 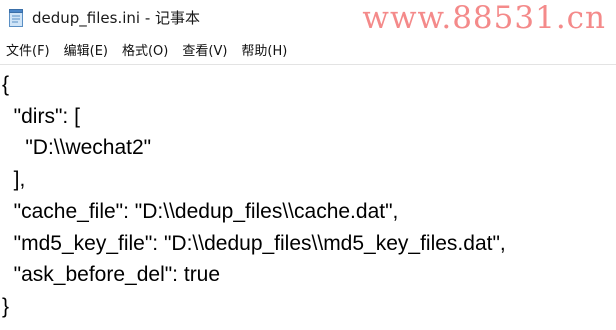 What do you see at coordinates (41, 116) in the screenshot?
I see `text-line: "dirs": [` at bounding box center [41, 116].